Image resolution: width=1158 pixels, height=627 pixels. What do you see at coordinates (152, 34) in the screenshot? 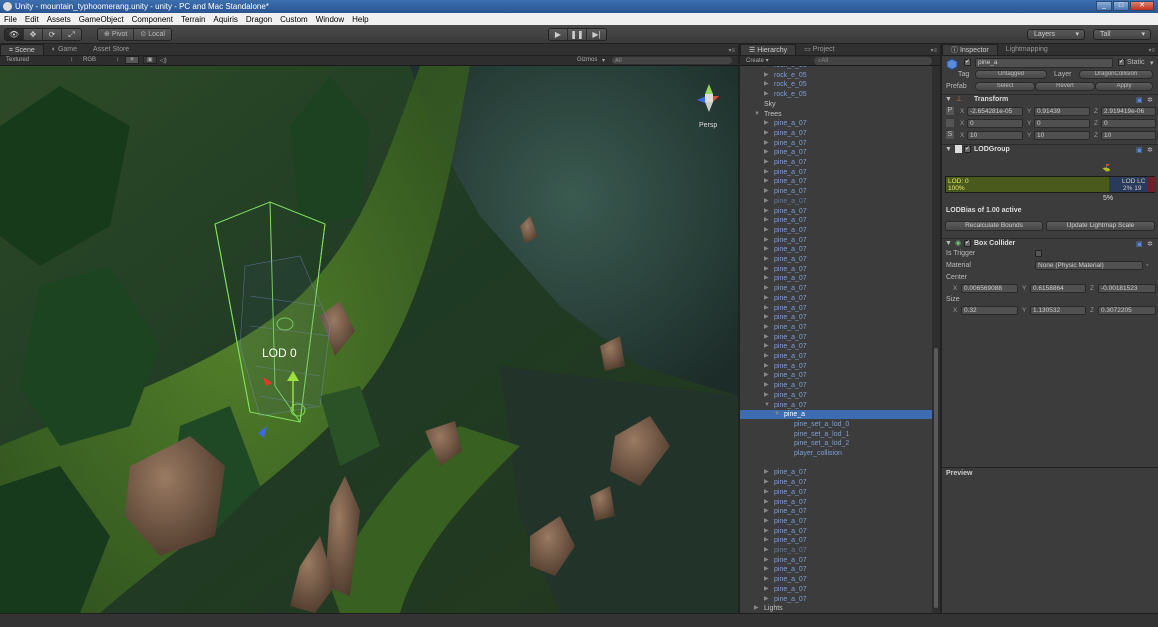
I see `local-toggle: ⊙ Local` at bounding box center [152, 34].